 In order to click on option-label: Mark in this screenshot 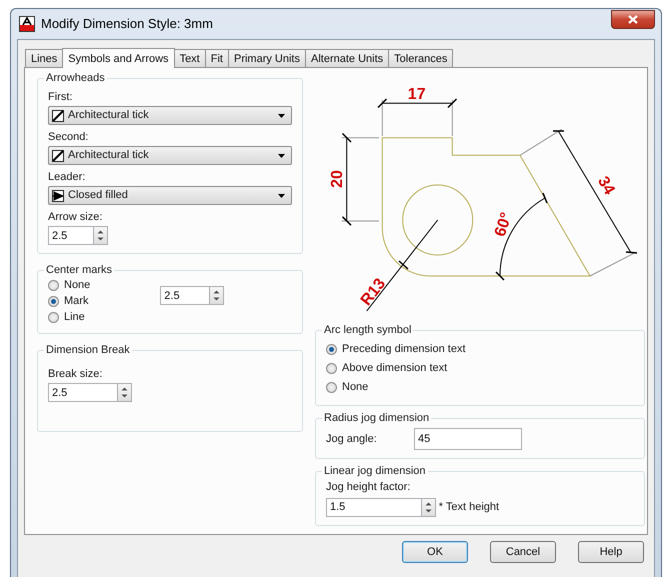, I will do `click(76, 301)`.